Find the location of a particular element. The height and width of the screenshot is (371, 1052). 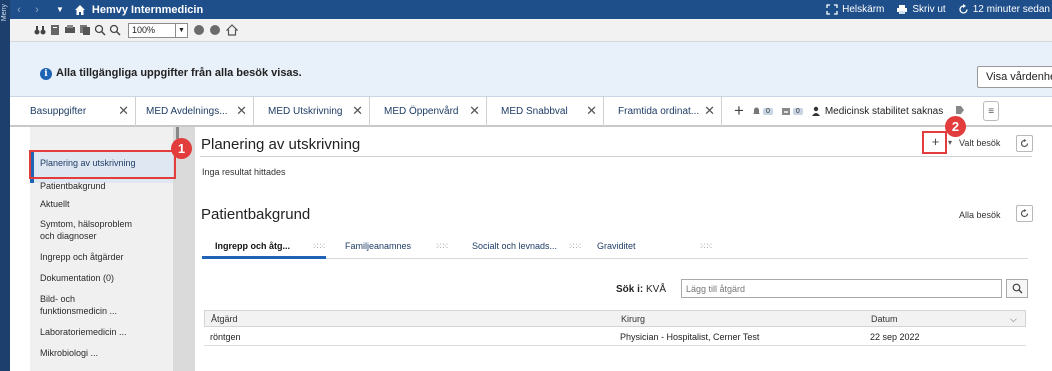

tab-med-utskrivning: MED Utskrivning ✕ is located at coordinates (312, 111).